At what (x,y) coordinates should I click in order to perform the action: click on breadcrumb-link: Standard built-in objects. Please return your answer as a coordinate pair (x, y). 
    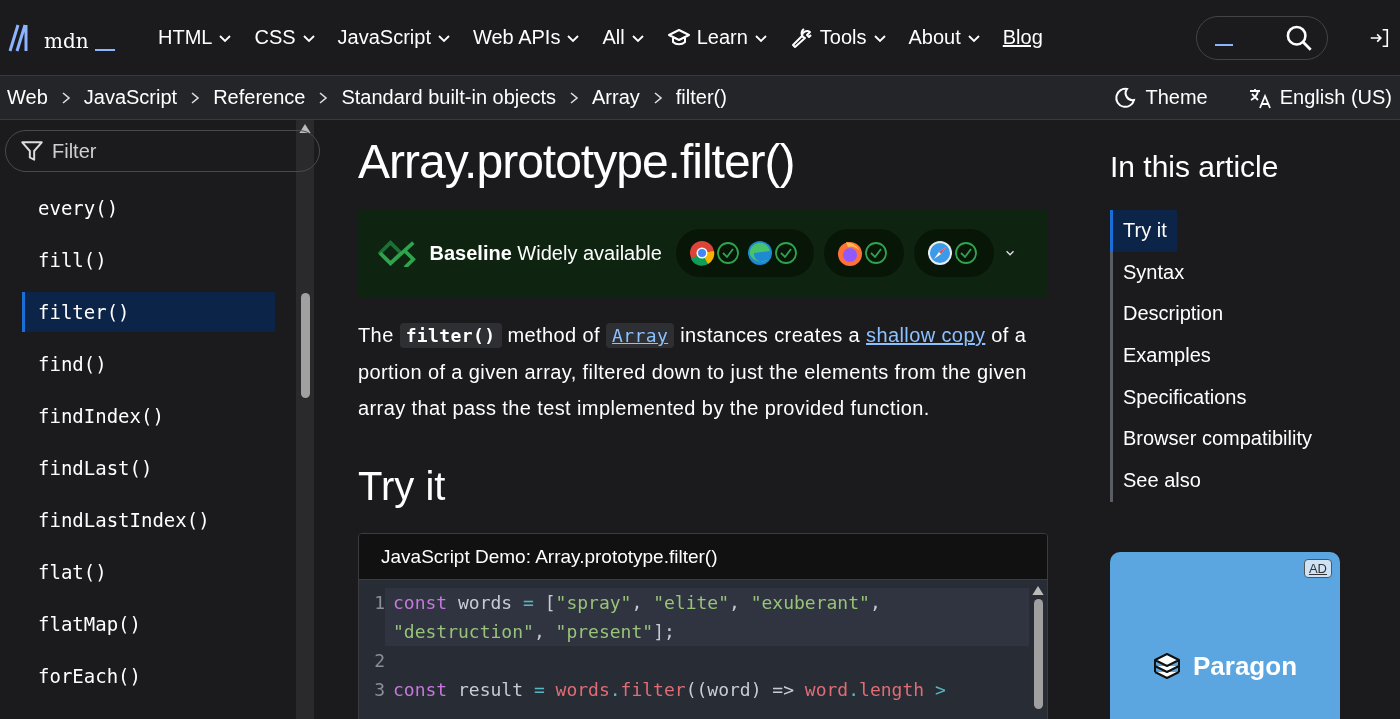
    Looking at the image, I should click on (448, 97).